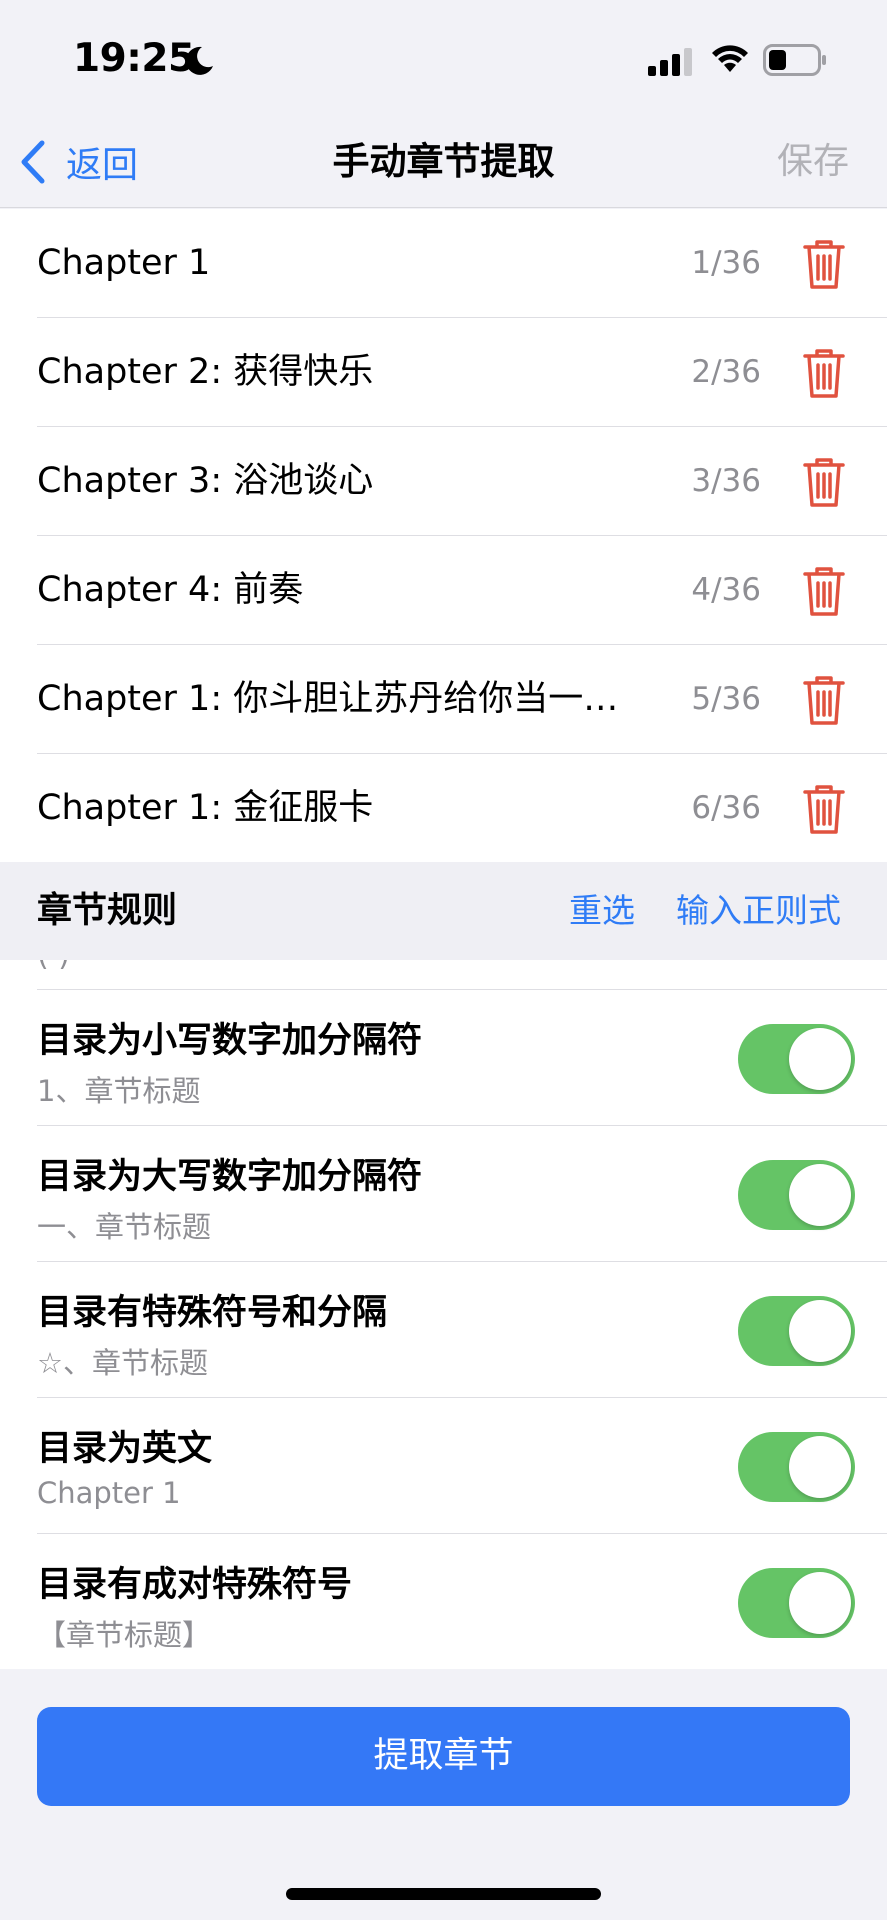  What do you see at coordinates (758, 911) in the screenshot?
I see `input-regex-button: 输入正则式` at bounding box center [758, 911].